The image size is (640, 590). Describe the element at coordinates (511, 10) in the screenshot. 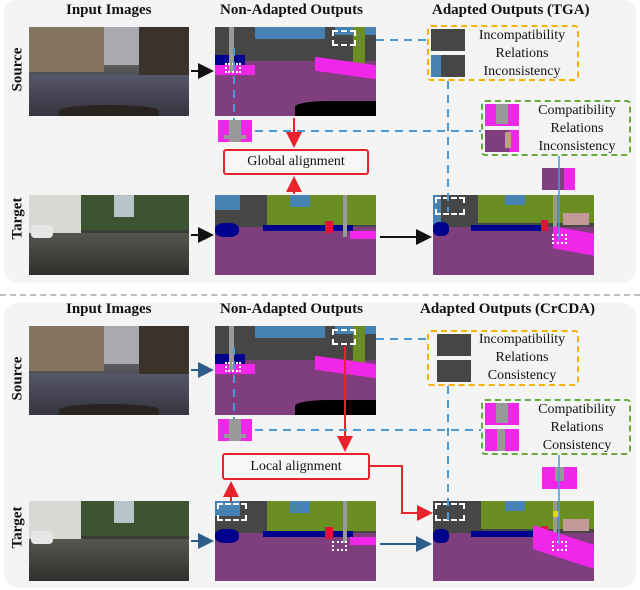

I see `header-adapted-outputs-tga: Adapted Outputs (TGA)` at that location.